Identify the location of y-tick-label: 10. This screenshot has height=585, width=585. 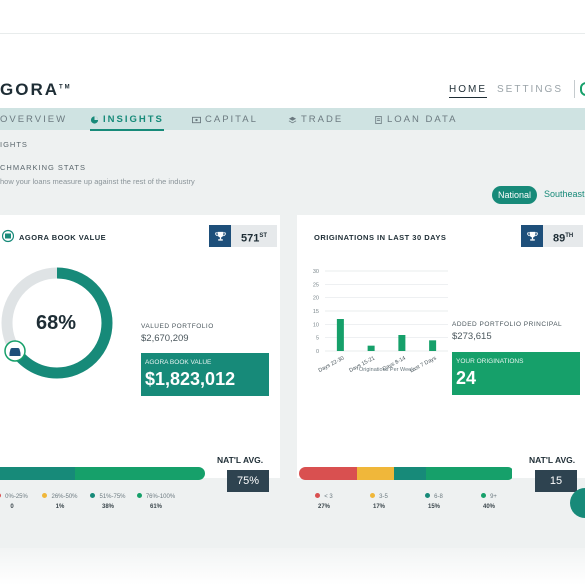
(316, 325).